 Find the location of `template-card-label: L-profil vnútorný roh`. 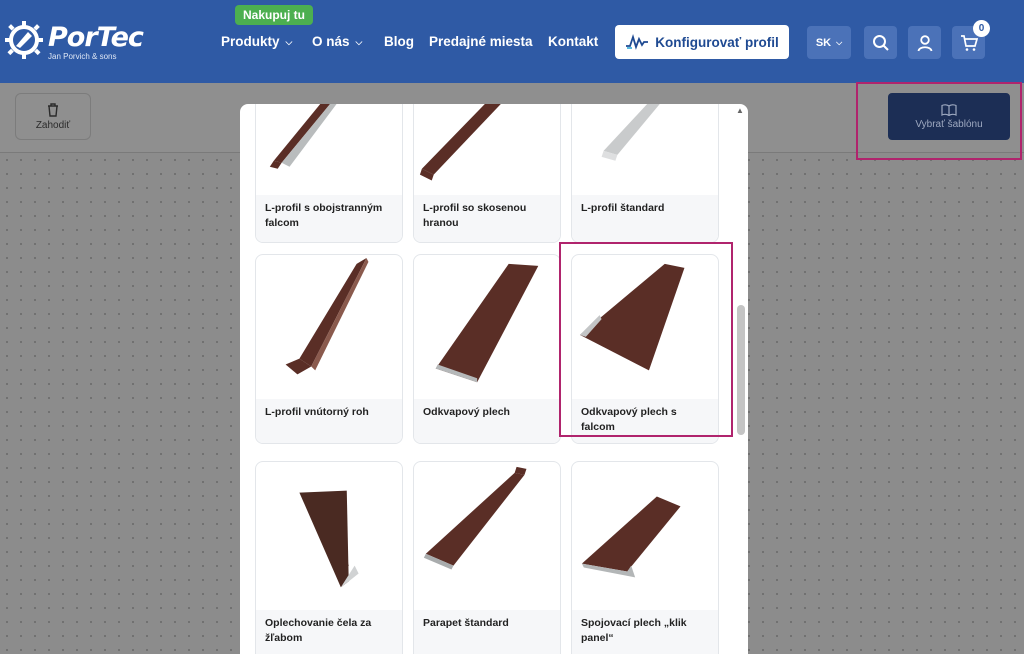

template-card-label: L-profil vnútorný roh is located at coordinates (329, 421).